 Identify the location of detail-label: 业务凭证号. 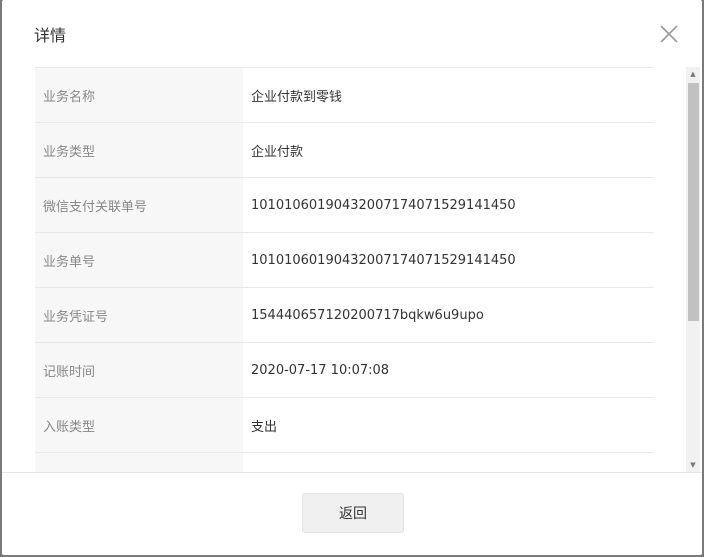
(139, 315).